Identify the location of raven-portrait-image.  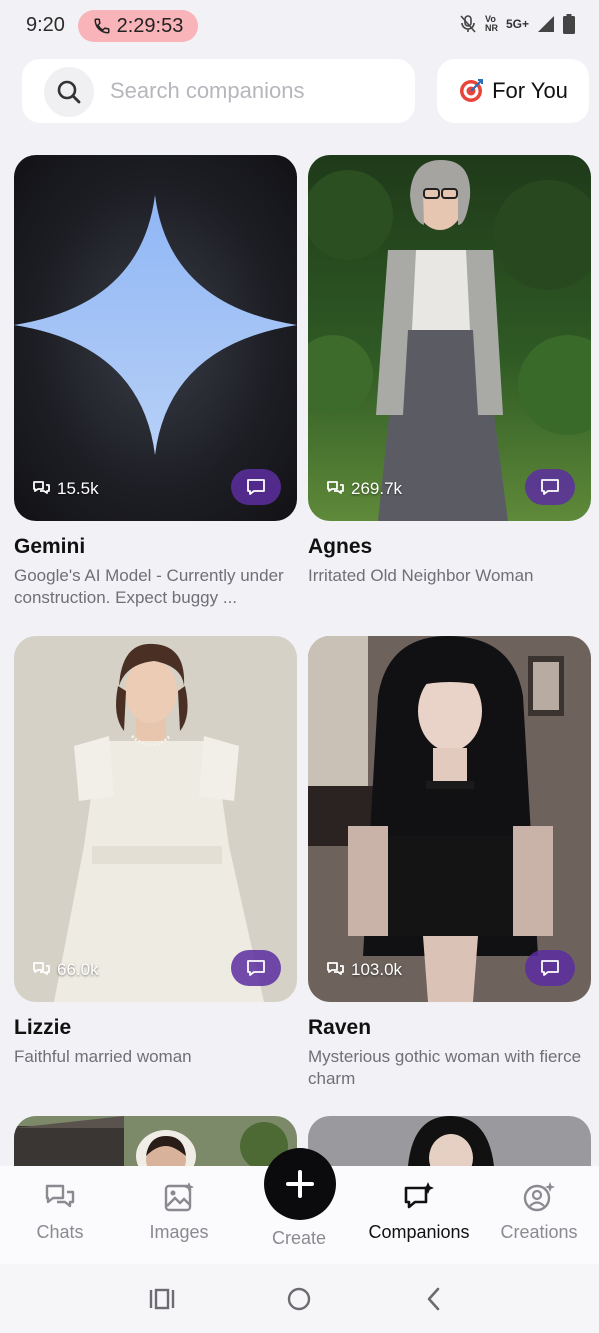
(449, 819).